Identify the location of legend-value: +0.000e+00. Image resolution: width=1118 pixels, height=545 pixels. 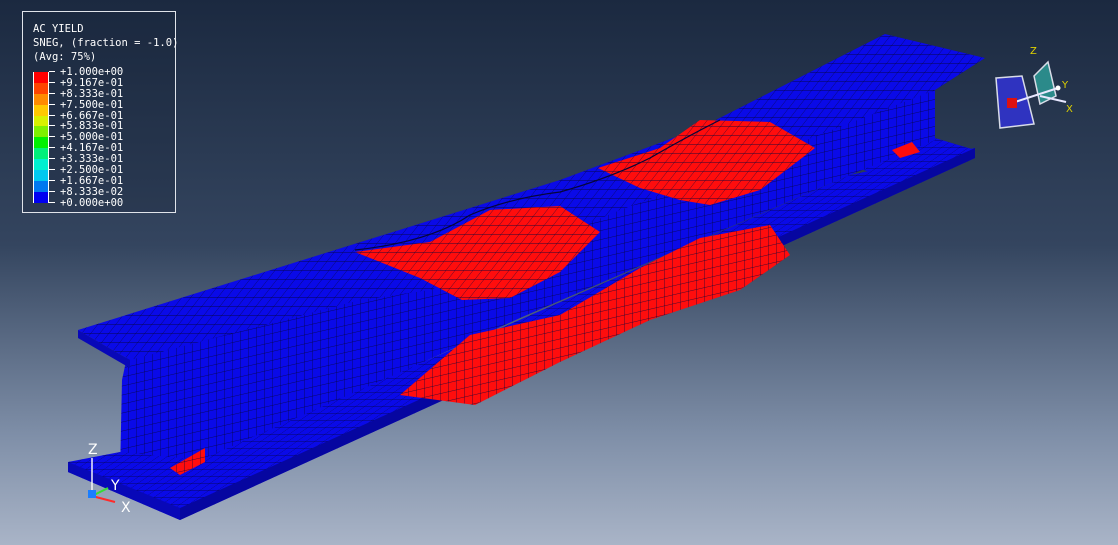
(92, 202).